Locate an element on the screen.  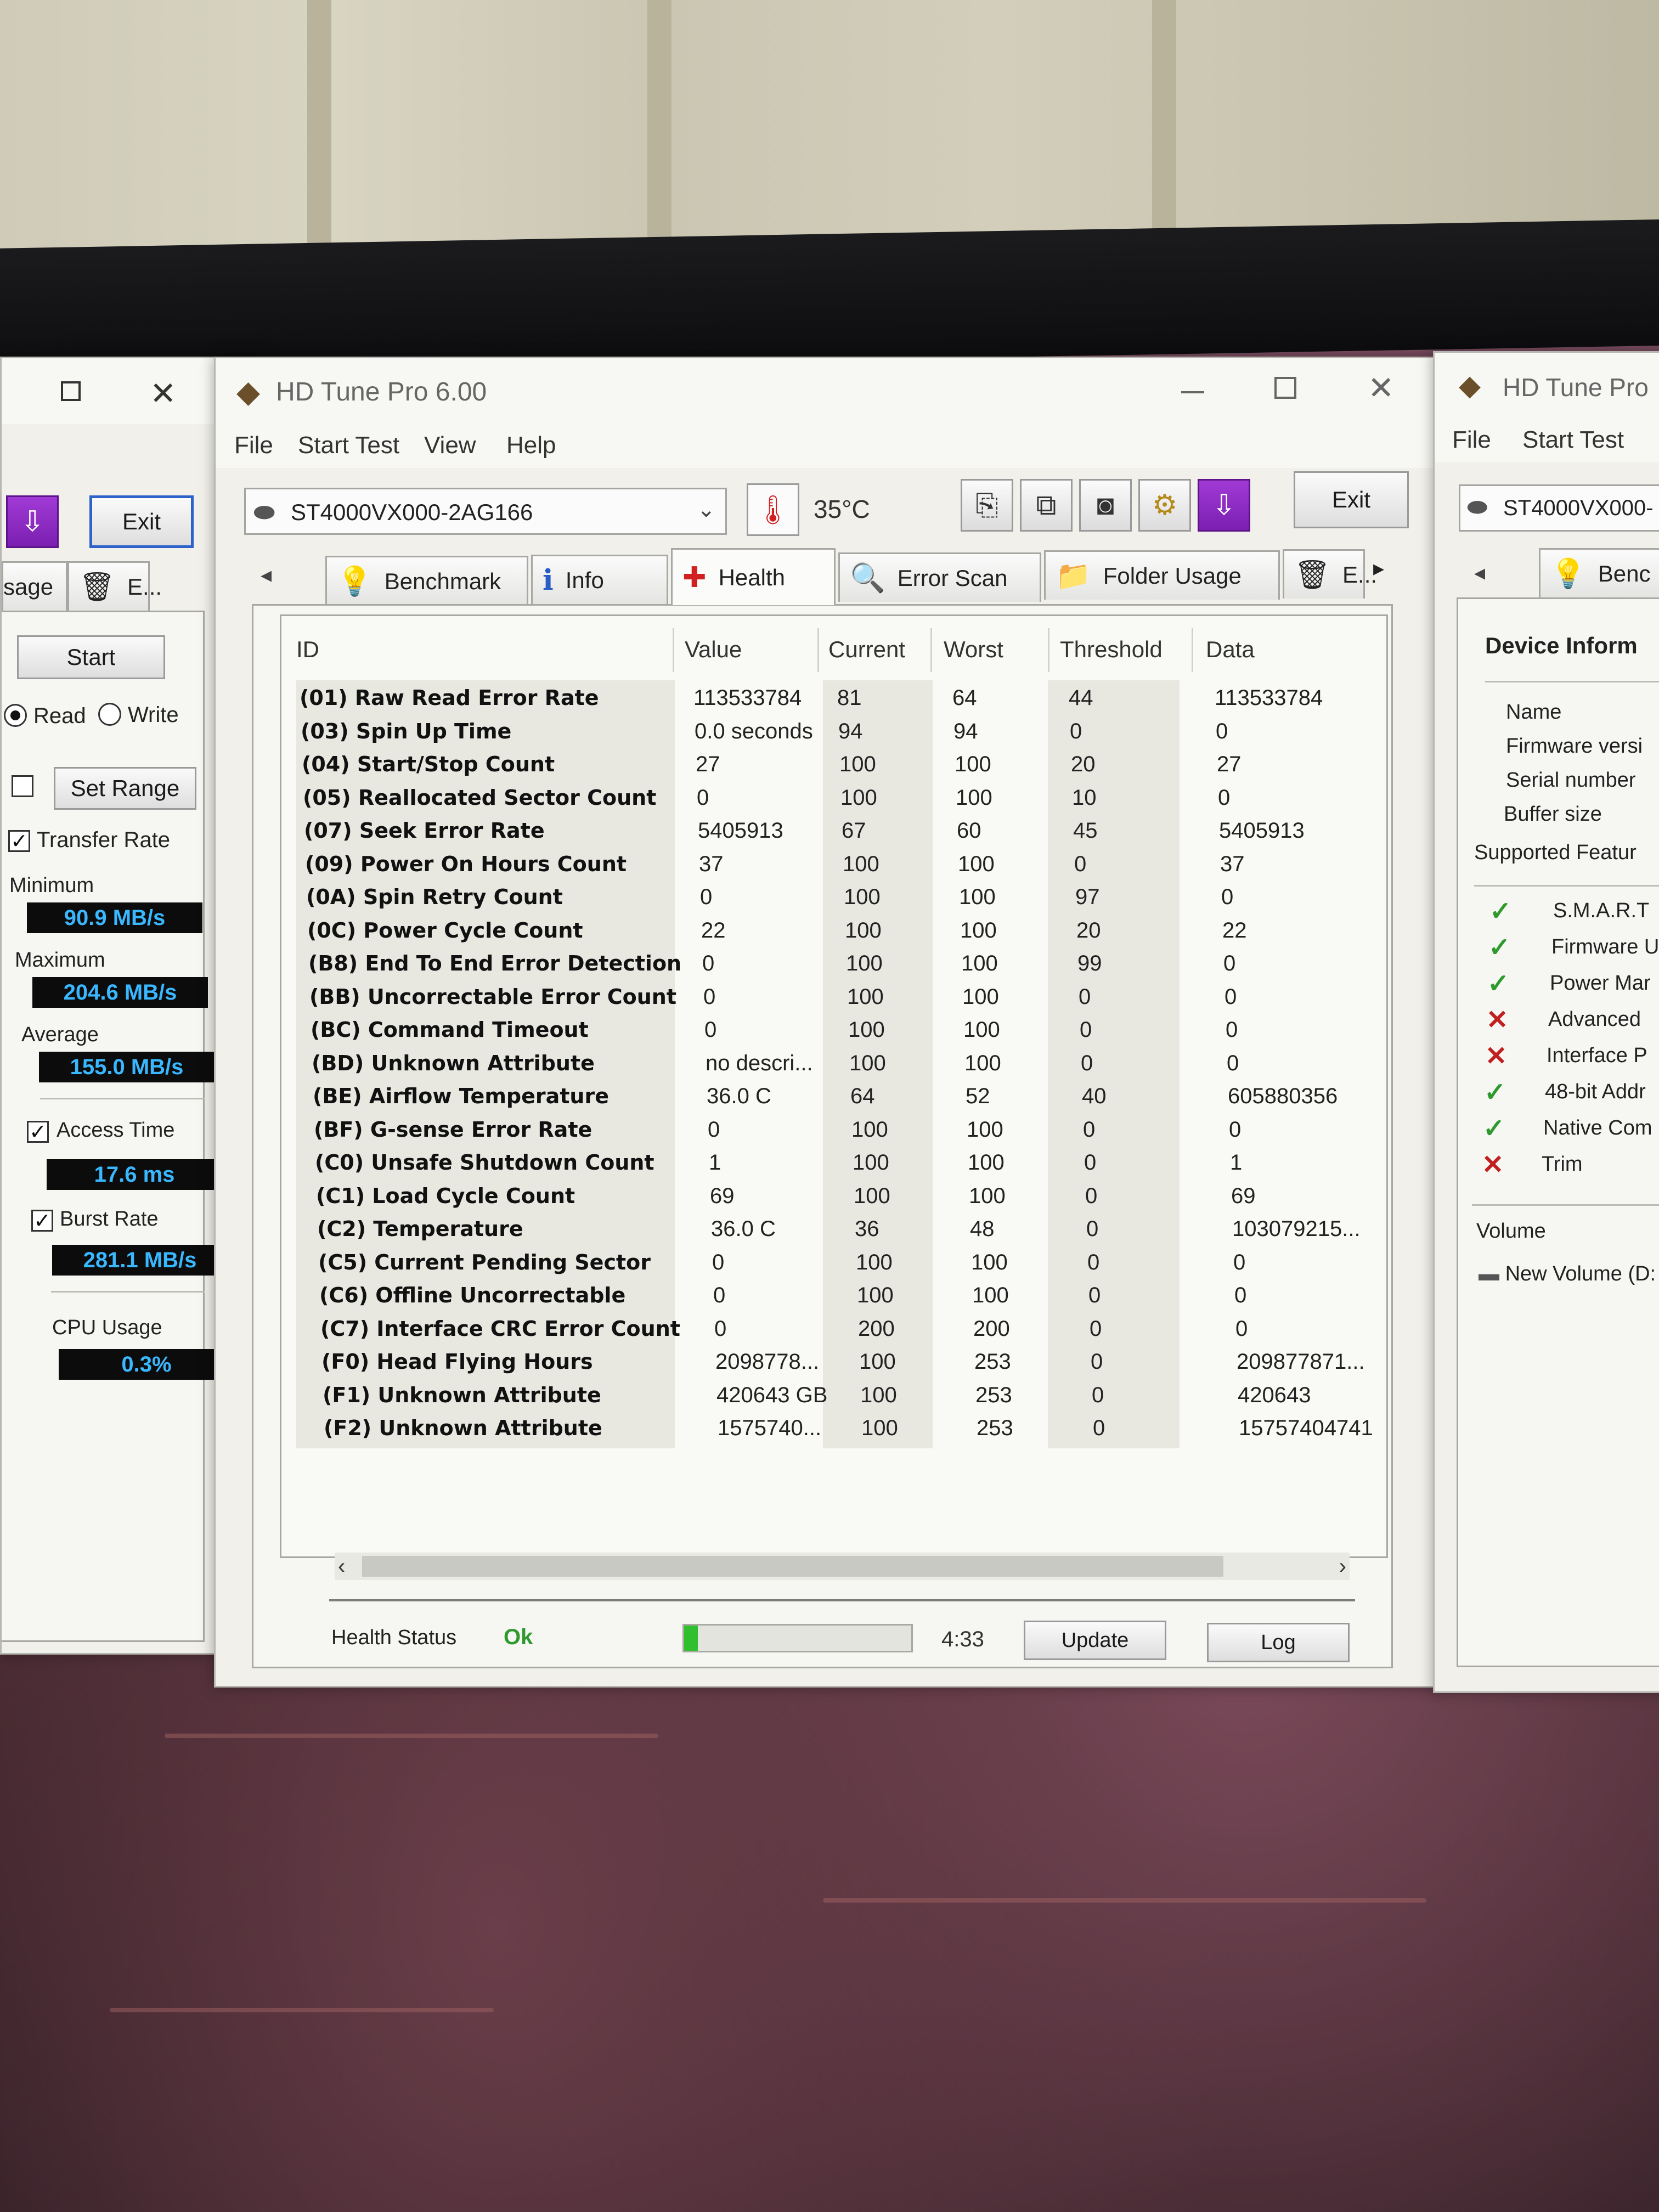
volume-item: ▬ New Volume (D: is located at coordinates (1568, 1274).